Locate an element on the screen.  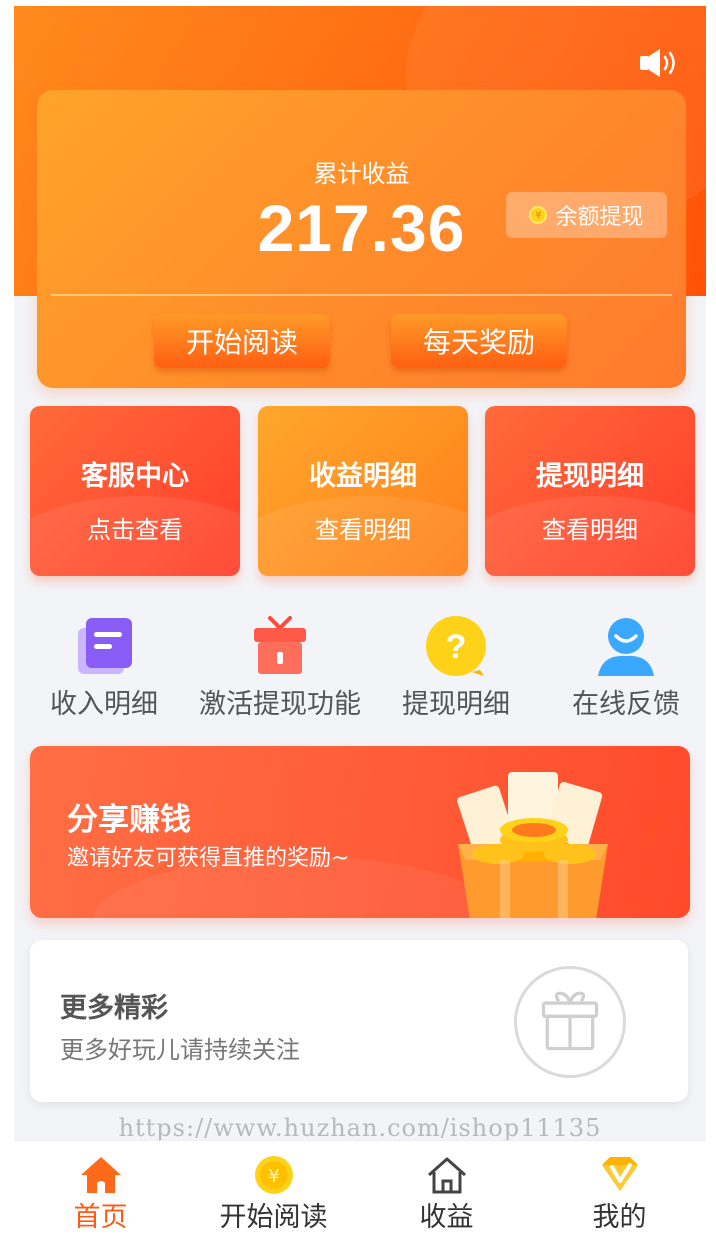
customer-service-tile: 客服中心 点击查看 is located at coordinates (135, 491).